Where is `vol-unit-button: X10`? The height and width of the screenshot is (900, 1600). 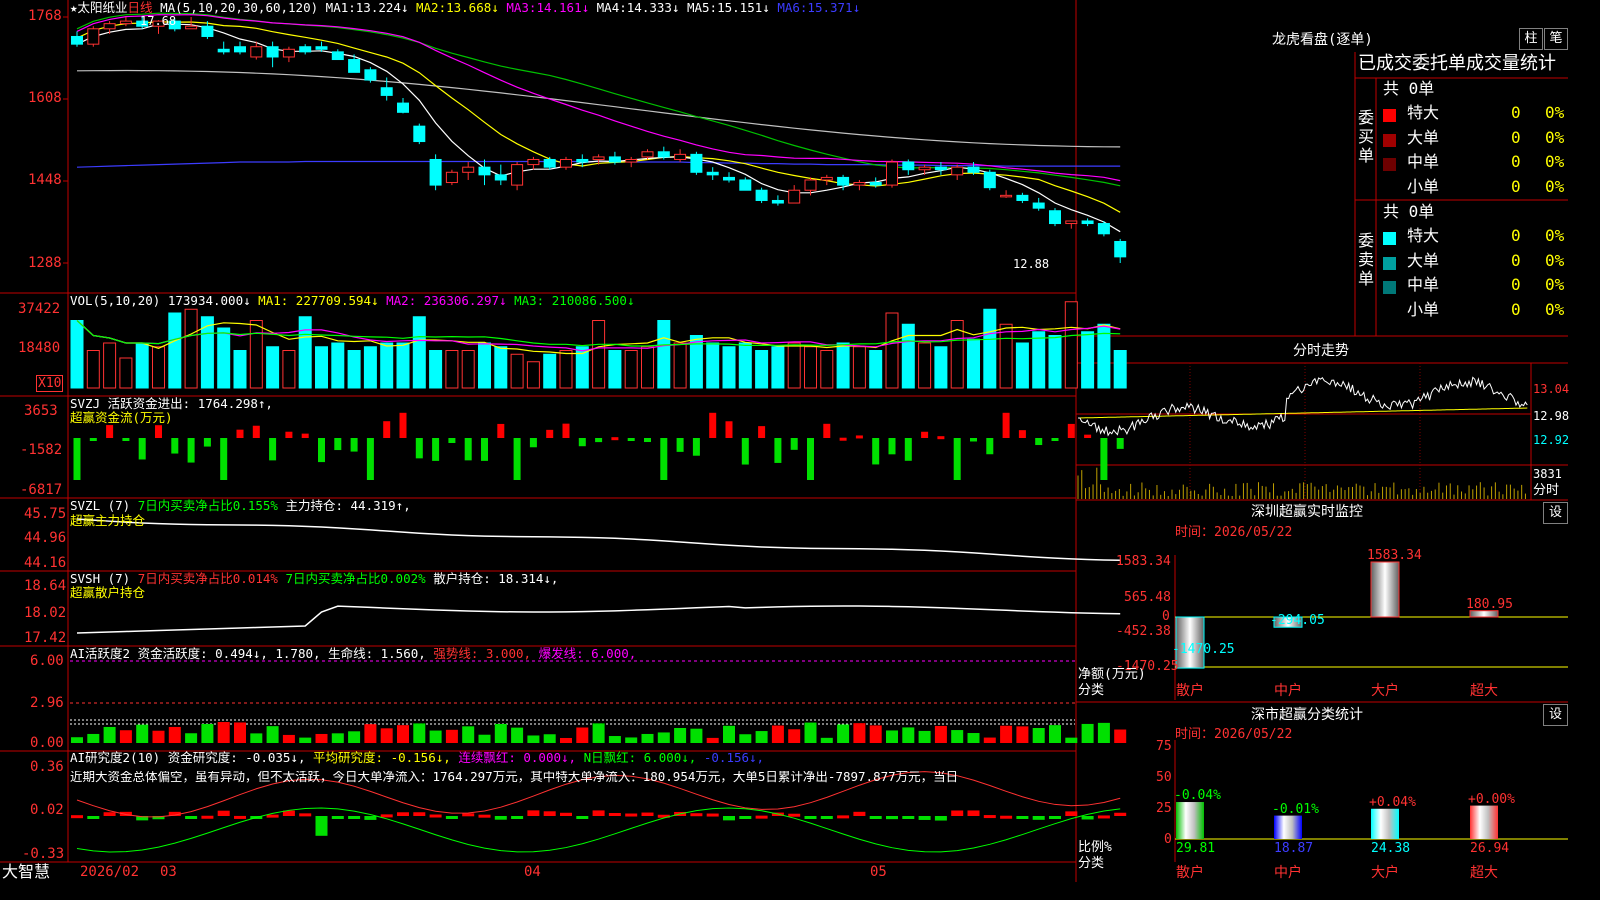 vol-unit-button: X10 is located at coordinates (50, 383).